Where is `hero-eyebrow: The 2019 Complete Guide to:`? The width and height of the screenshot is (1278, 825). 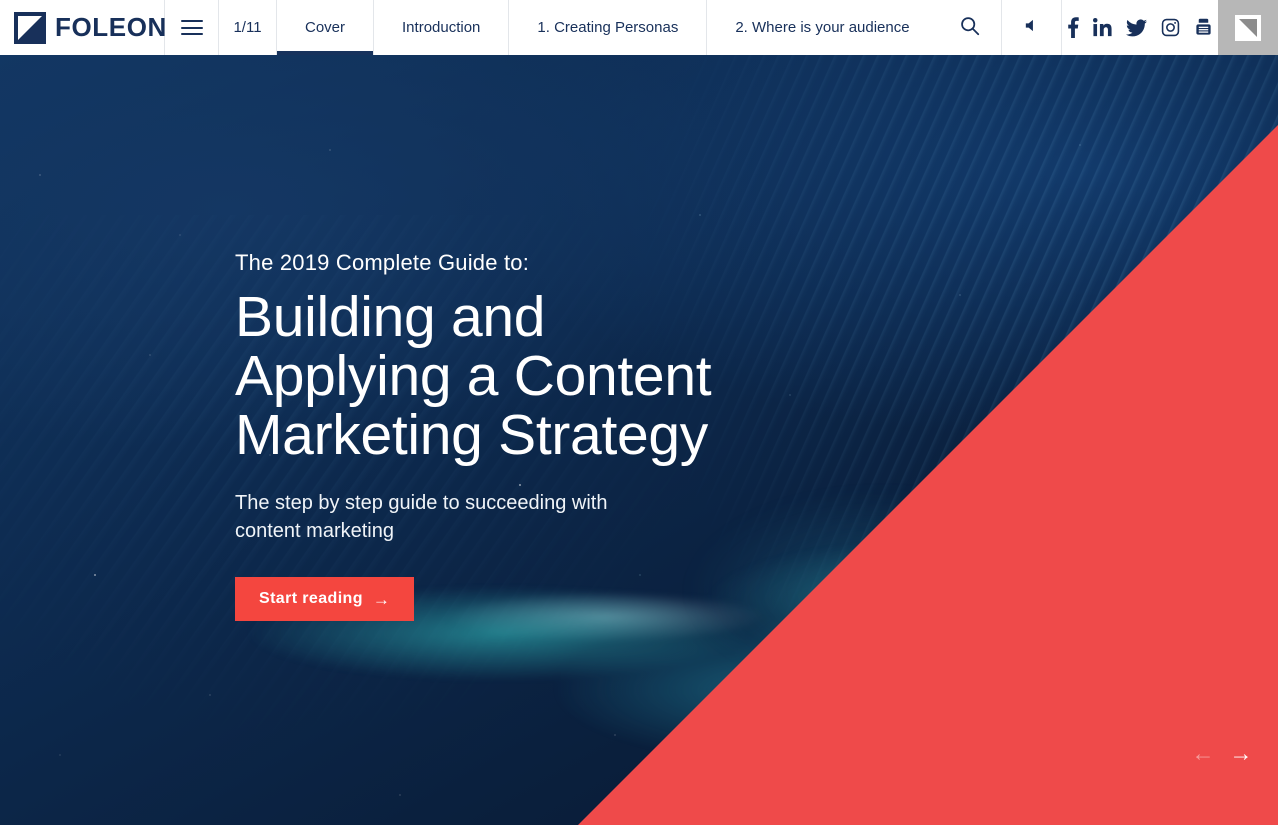
hero-eyebrow: The 2019 Complete Guide to: is located at coordinates (382, 262).